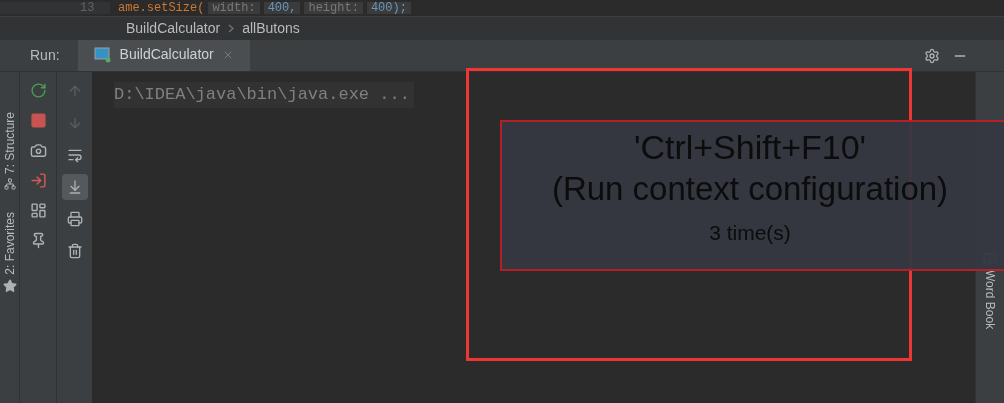  I want to click on wrap-icon, so click(74, 155).